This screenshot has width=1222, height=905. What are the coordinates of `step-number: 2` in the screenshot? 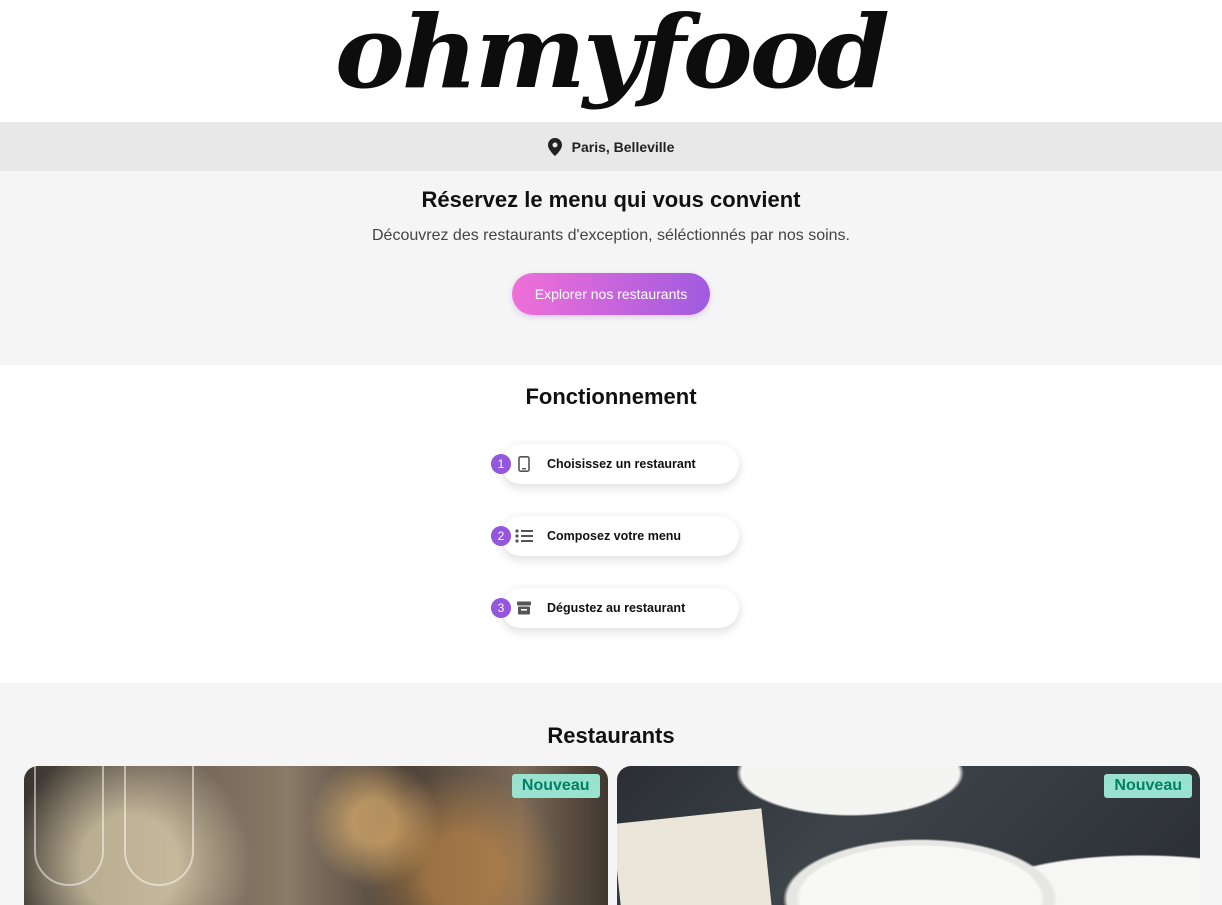 It's located at (501, 536).